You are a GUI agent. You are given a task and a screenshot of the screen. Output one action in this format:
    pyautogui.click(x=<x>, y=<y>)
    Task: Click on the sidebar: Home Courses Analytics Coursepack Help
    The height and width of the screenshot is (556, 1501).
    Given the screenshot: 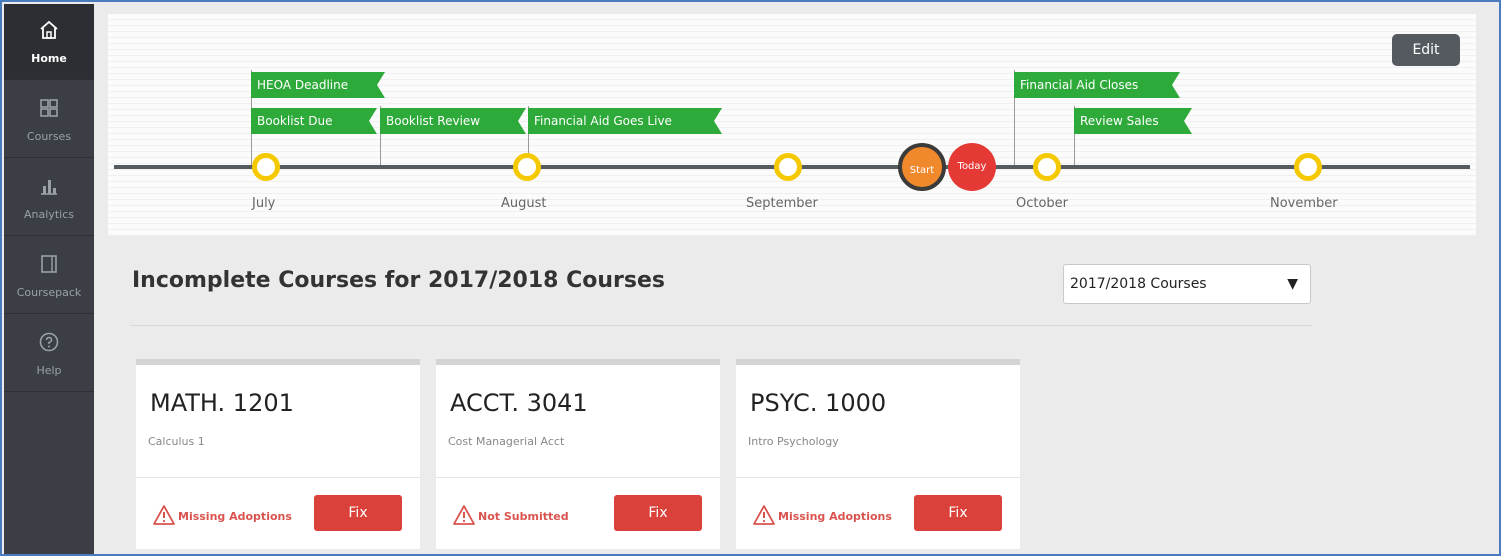 What is the action you would take?
    pyautogui.click(x=49, y=279)
    